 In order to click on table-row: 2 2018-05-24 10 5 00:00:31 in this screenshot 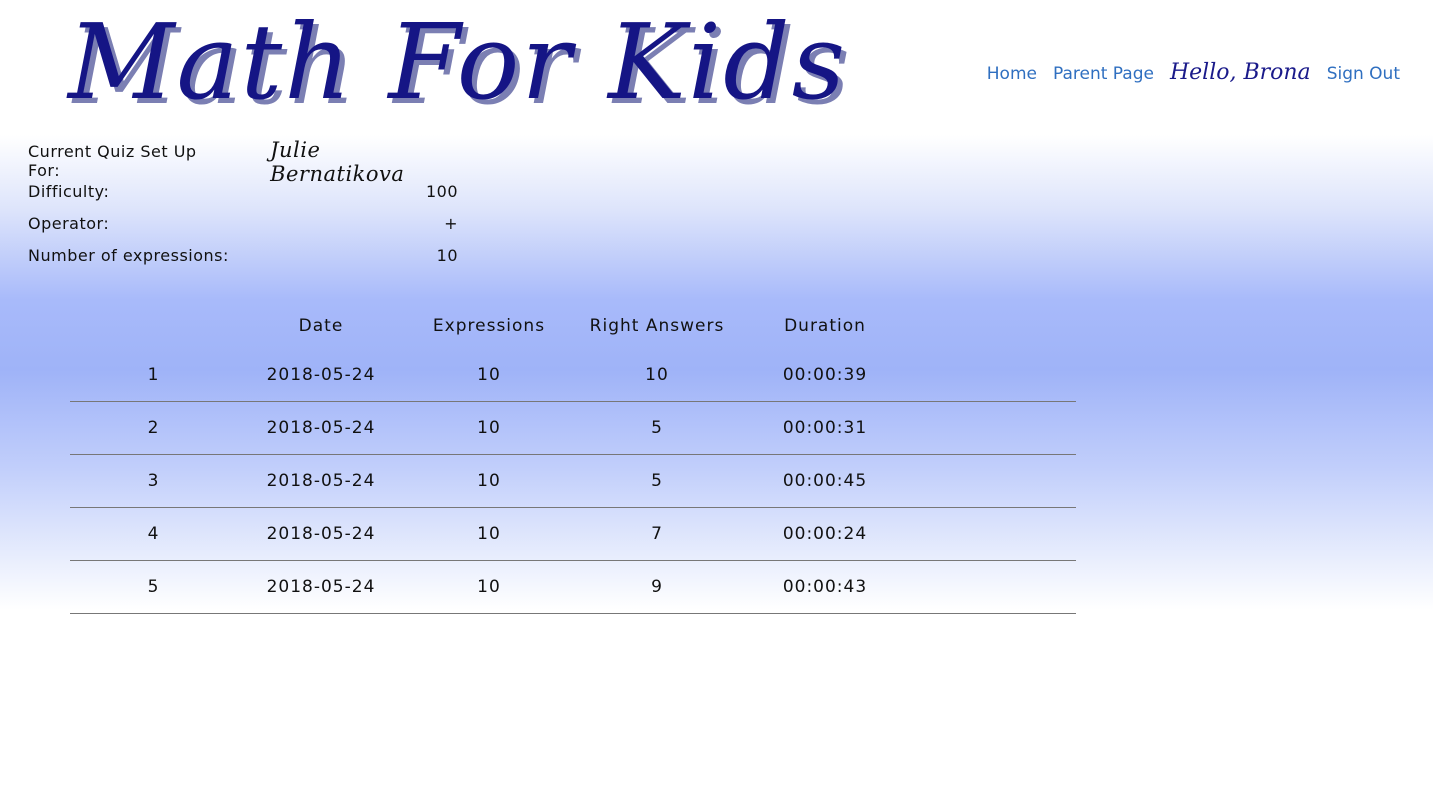, I will do `click(573, 428)`.